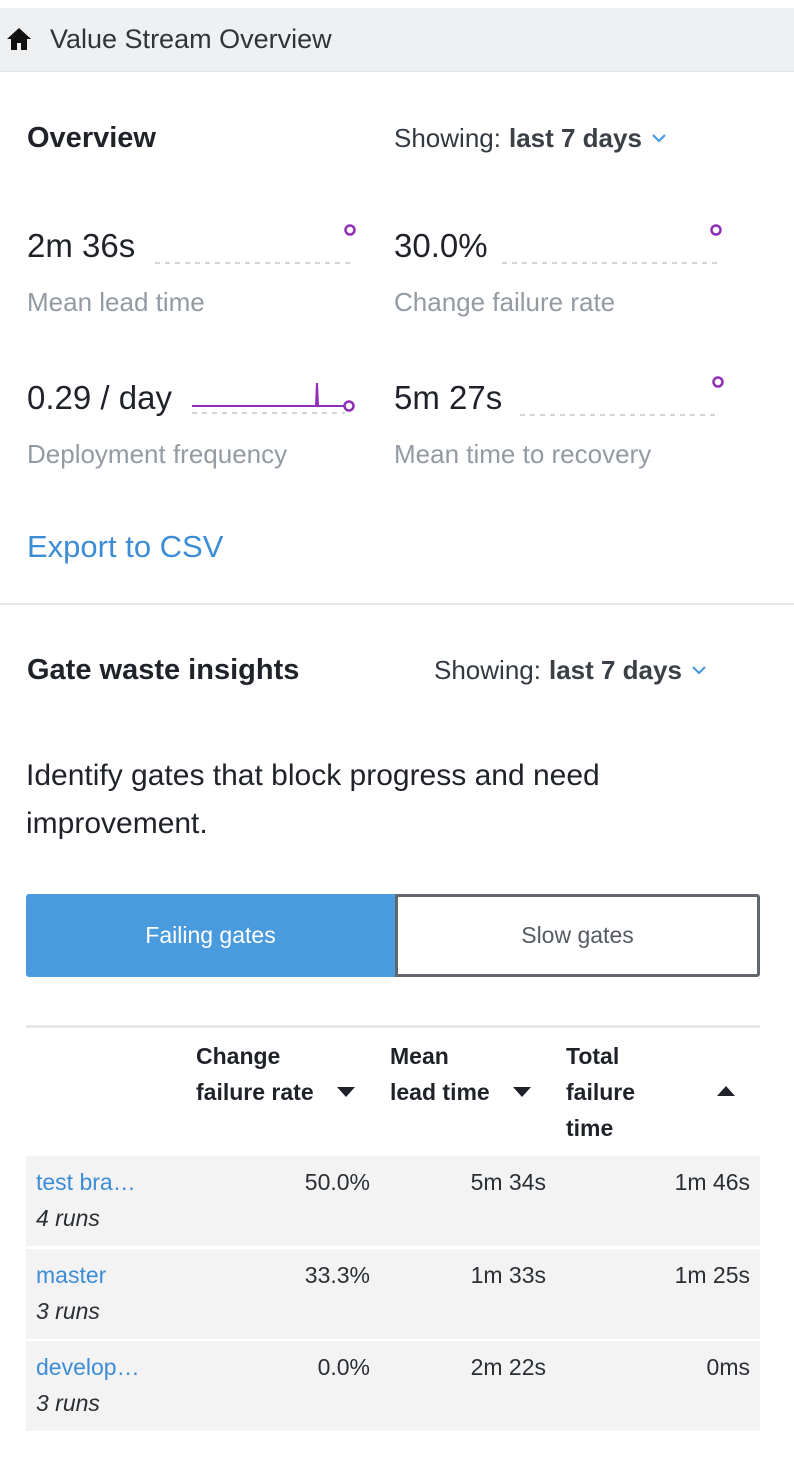 This screenshot has width=794, height=1476. Describe the element at coordinates (393, 1294) in the screenshot. I see `table-row: master 3 runs 33.3% 1m 33s 1m 25s` at that location.